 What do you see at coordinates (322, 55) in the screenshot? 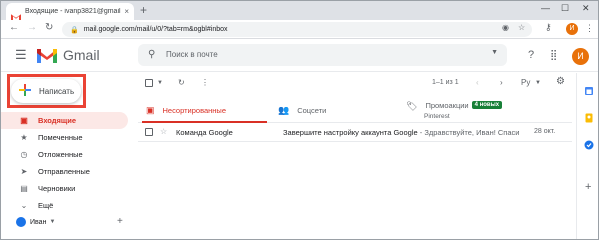
I see `search-bar: ⚲ Поиск в почте ▼` at bounding box center [322, 55].